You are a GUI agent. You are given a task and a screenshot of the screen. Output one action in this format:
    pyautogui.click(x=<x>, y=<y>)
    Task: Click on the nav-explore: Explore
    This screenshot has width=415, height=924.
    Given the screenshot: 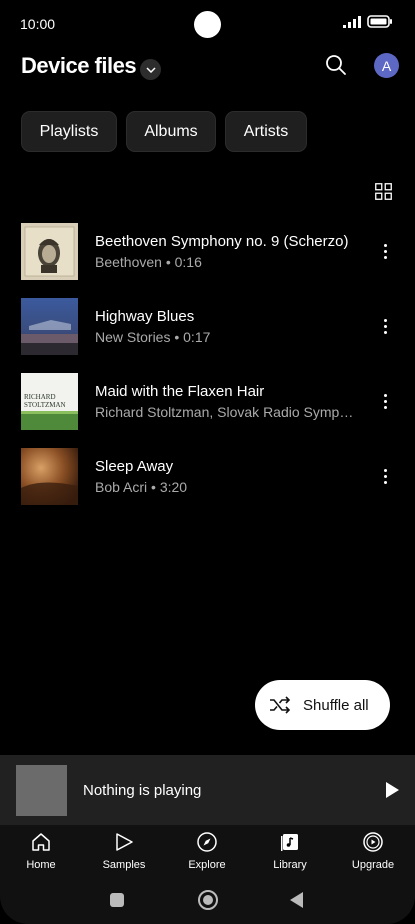 What is the action you would take?
    pyautogui.click(x=207, y=854)
    